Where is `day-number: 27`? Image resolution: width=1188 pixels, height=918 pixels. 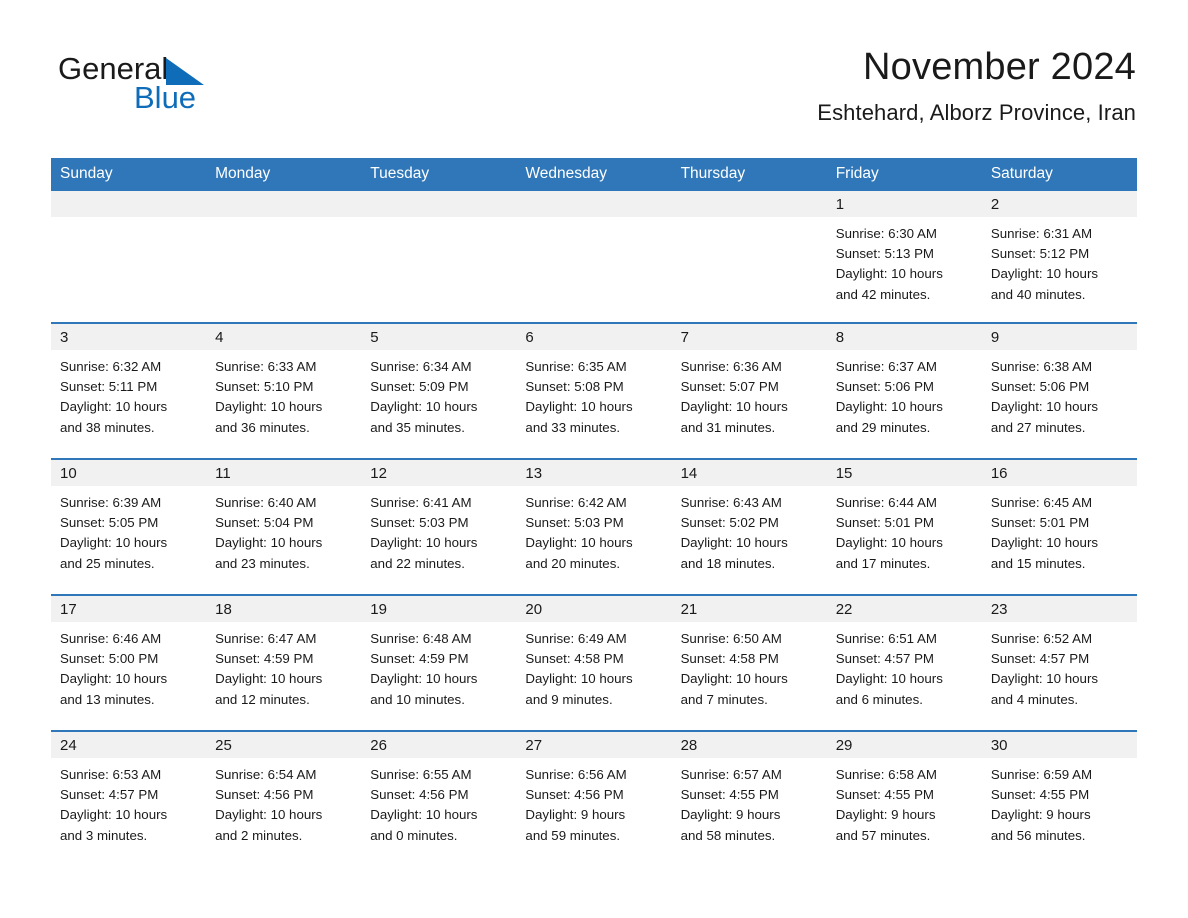 day-number: 27 is located at coordinates (594, 745).